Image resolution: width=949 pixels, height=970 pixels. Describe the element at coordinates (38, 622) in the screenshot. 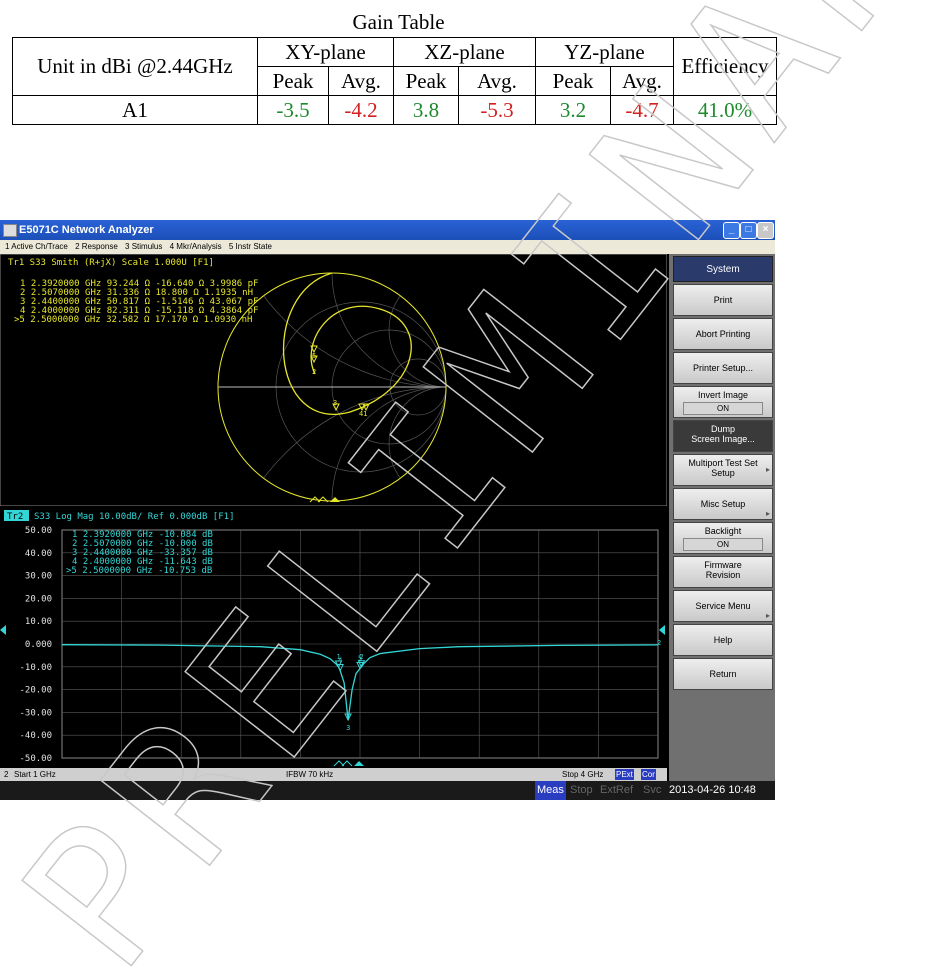

I see `logmag-y-tick-label: 10.00` at that location.